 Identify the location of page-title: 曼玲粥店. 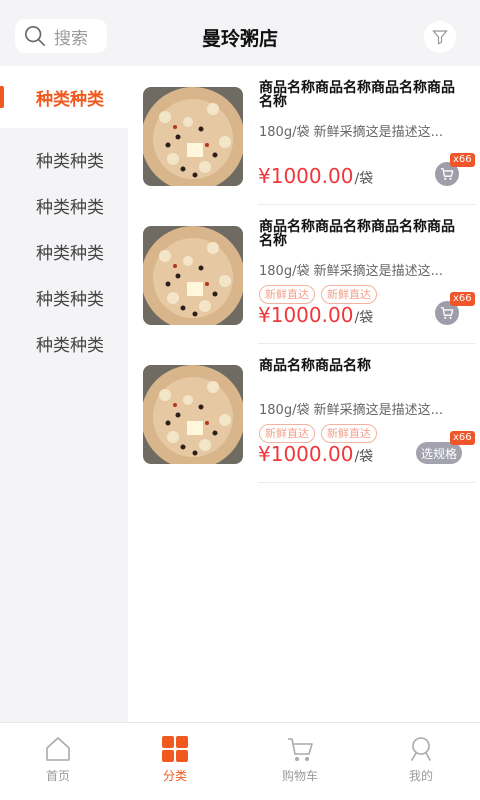
(239, 39).